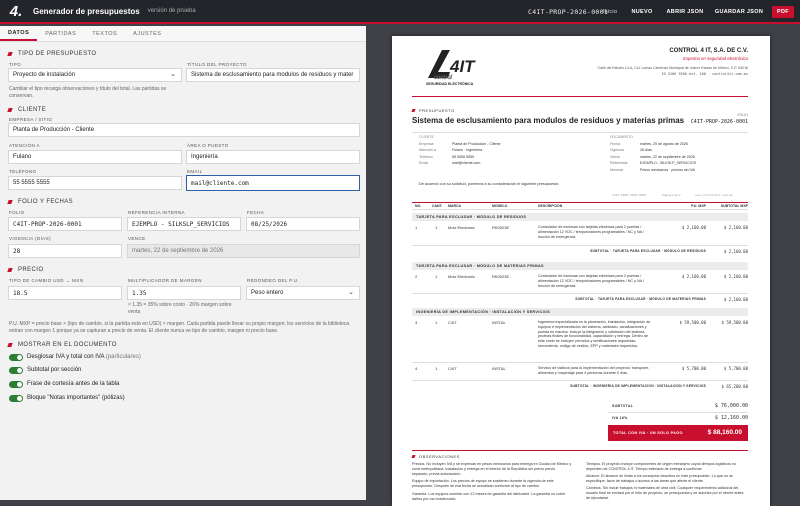 This screenshot has height=506, width=800. I want to click on row-subtotal: $ 2,160.00, so click(735, 276).